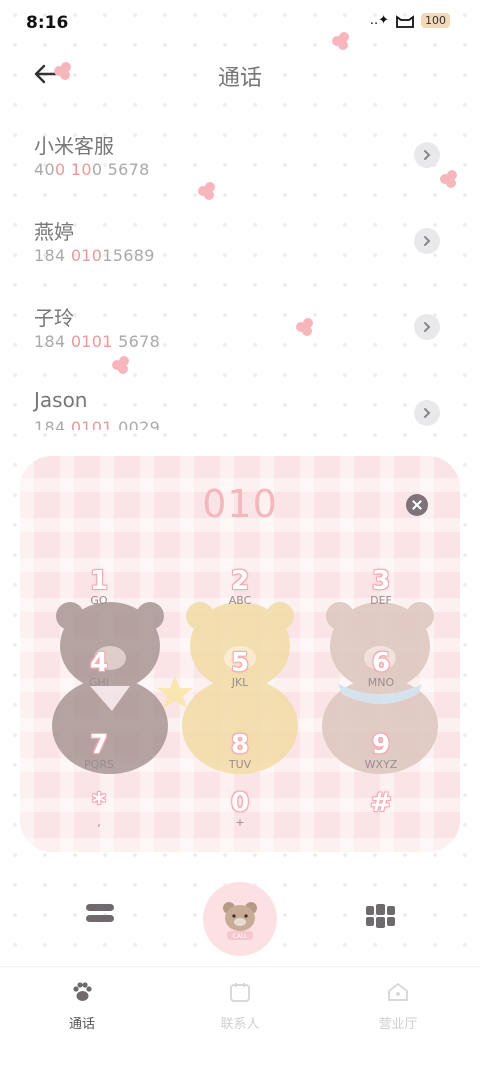 Image resolution: width=480 pixels, height=1067 pixels. Describe the element at coordinates (240, 247) in the screenshot. I see `contact-item: 燕婷 184 01015689` at that location.